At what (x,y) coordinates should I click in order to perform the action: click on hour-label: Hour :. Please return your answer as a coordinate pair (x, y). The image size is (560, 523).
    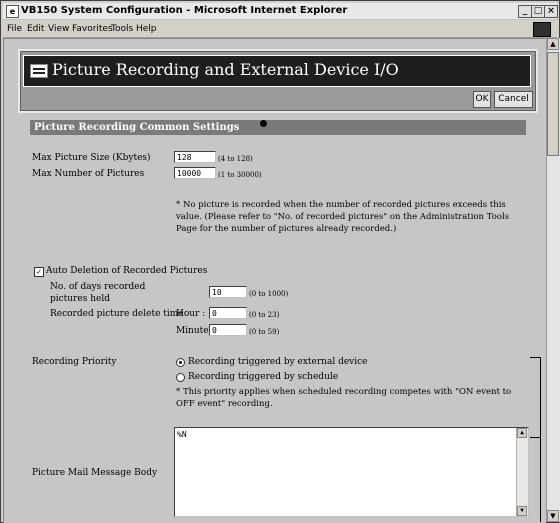
    Looking at the image, I should click on (191, 314).